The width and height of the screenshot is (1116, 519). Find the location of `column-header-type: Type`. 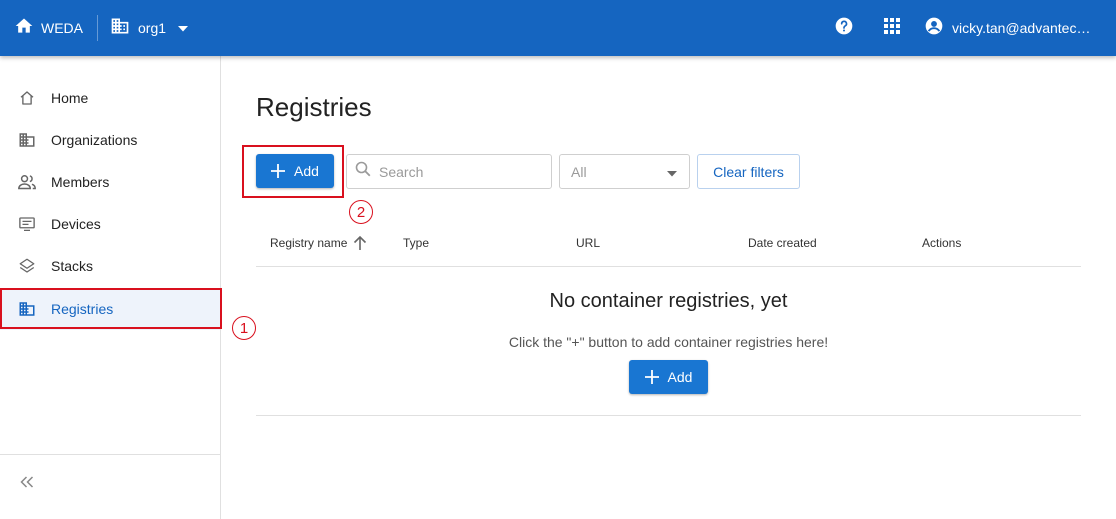

column-header-type: Type is located at coordinates (416, 243).